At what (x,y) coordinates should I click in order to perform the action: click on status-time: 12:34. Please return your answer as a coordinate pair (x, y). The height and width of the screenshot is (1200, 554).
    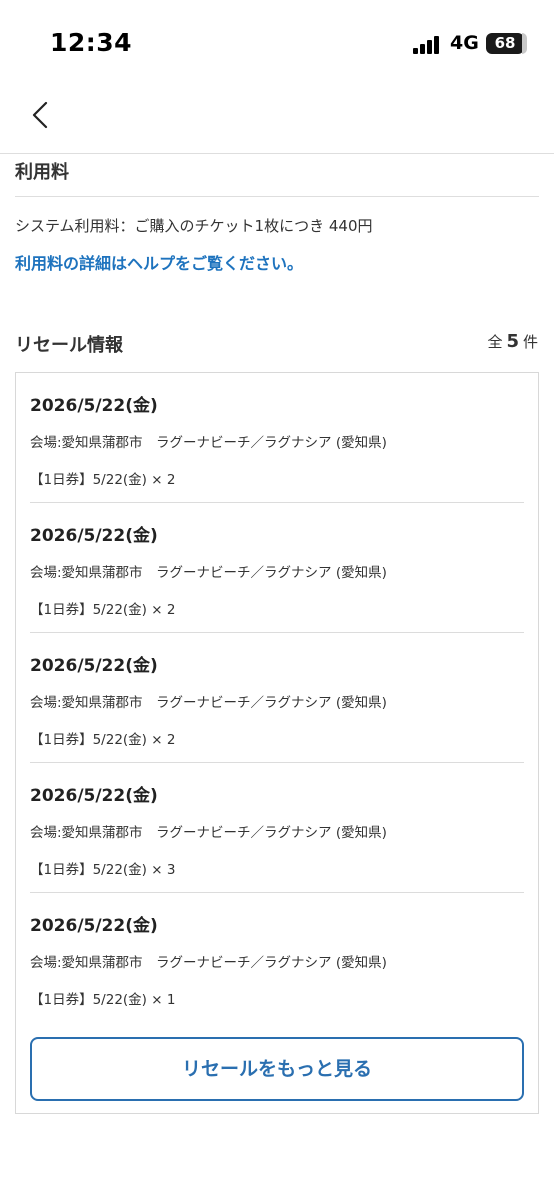
    Looking at the image, I should click on (91, 42).